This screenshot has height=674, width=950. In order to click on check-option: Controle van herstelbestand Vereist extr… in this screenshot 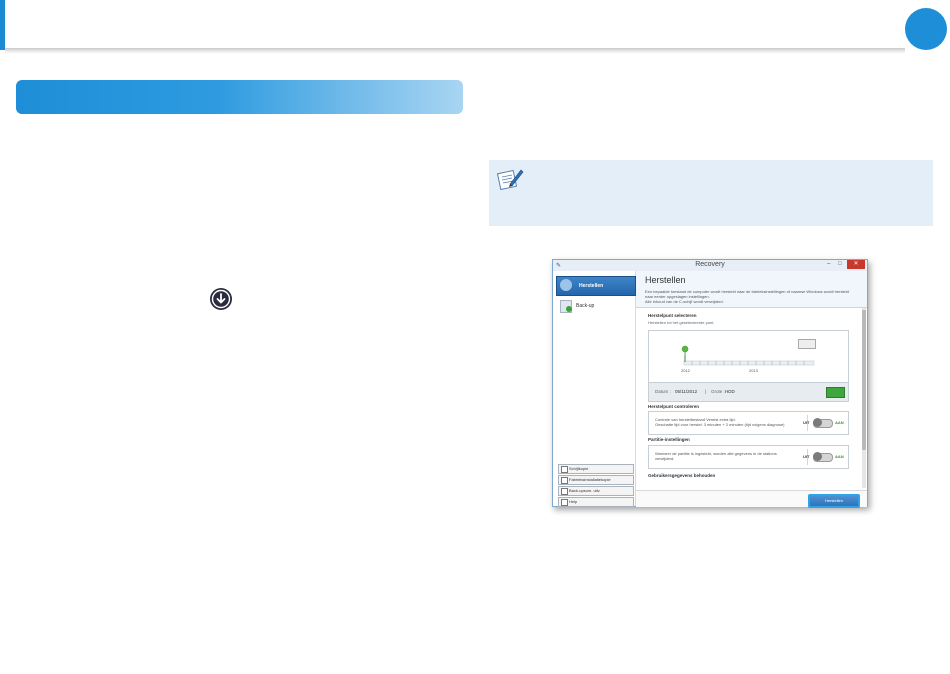, I will do `click(748, 423)`.